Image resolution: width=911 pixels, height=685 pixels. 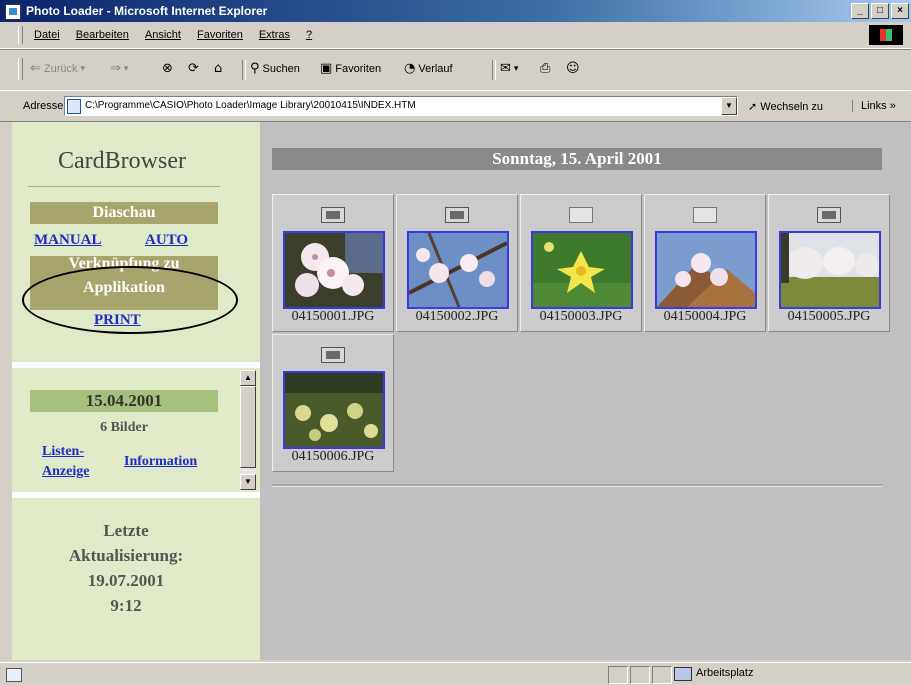 What do you see at coordinates (248, 482) in the screenshot?
I see `scroll-down-button: ▼` at bounding box center [248, 482].